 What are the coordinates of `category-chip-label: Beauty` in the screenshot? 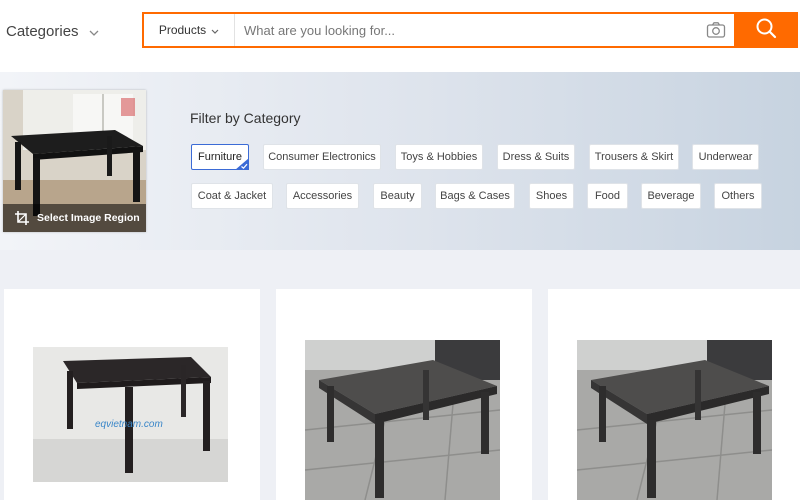 It's located at (397, 196).